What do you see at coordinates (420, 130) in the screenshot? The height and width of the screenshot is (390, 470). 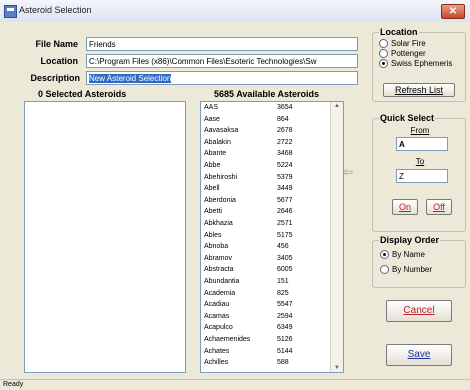 I see `from-label: From` at bounding box center [420, 130].